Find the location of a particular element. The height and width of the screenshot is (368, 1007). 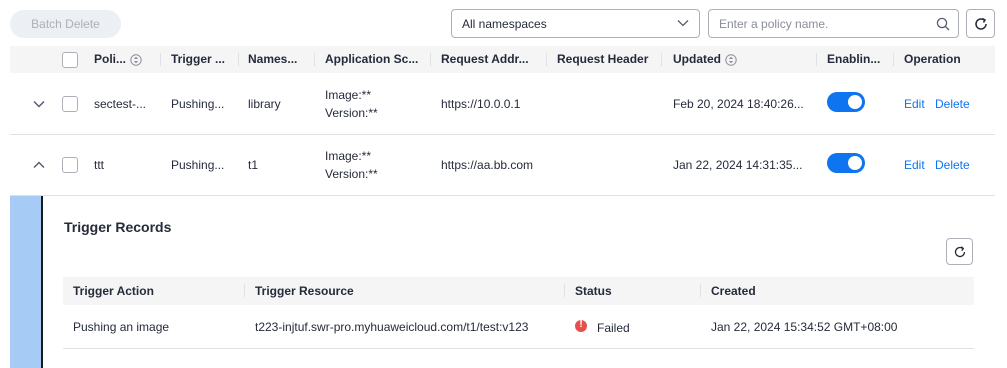

status-text: Failed is located at coordinates (613, 328).